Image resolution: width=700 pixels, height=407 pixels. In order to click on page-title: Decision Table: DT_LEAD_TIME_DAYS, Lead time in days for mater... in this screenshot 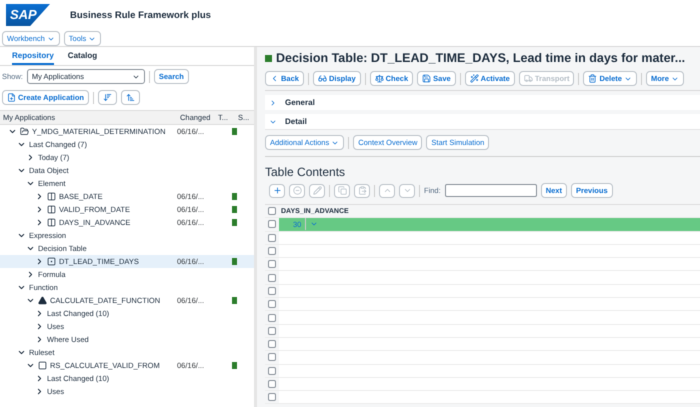, I will do `click(481, 58)`.